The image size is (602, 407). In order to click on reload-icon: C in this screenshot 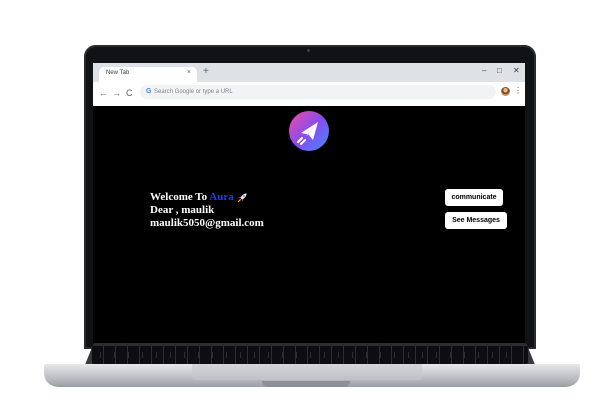, I will do `click(129, 93)`.